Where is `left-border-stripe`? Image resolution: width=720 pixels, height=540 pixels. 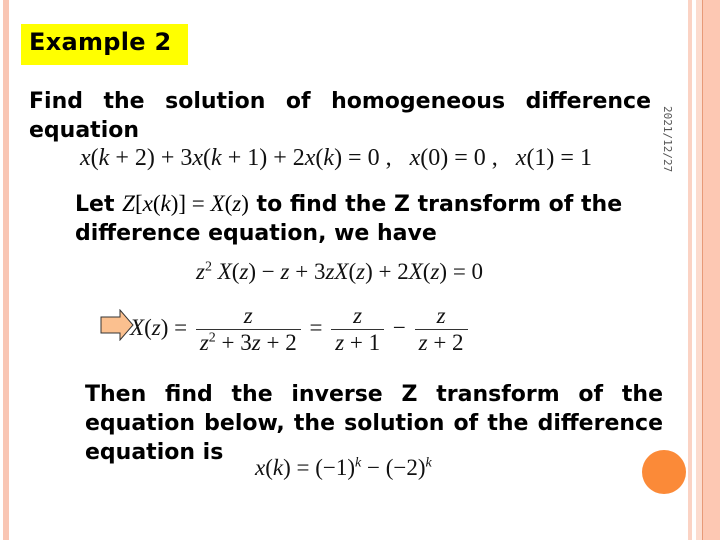 left-border-stripe is located at coordinates (6, 270).